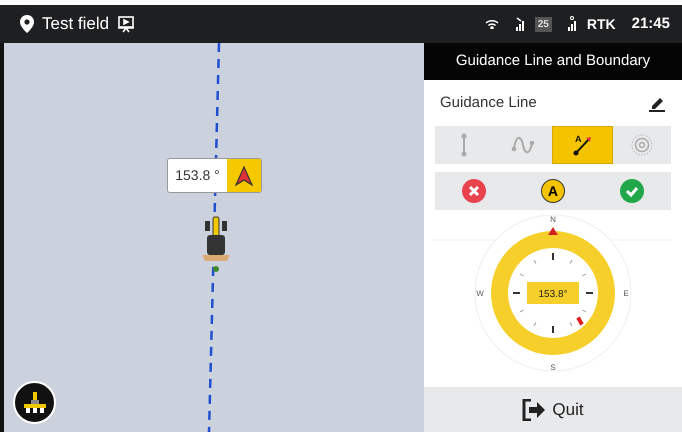 This screenshot has height=432, width=682. What do you see at coordinates (197, 175) in the screenshot?
I see `heading-value: 153.8 °` at bounding box center [197, 175].